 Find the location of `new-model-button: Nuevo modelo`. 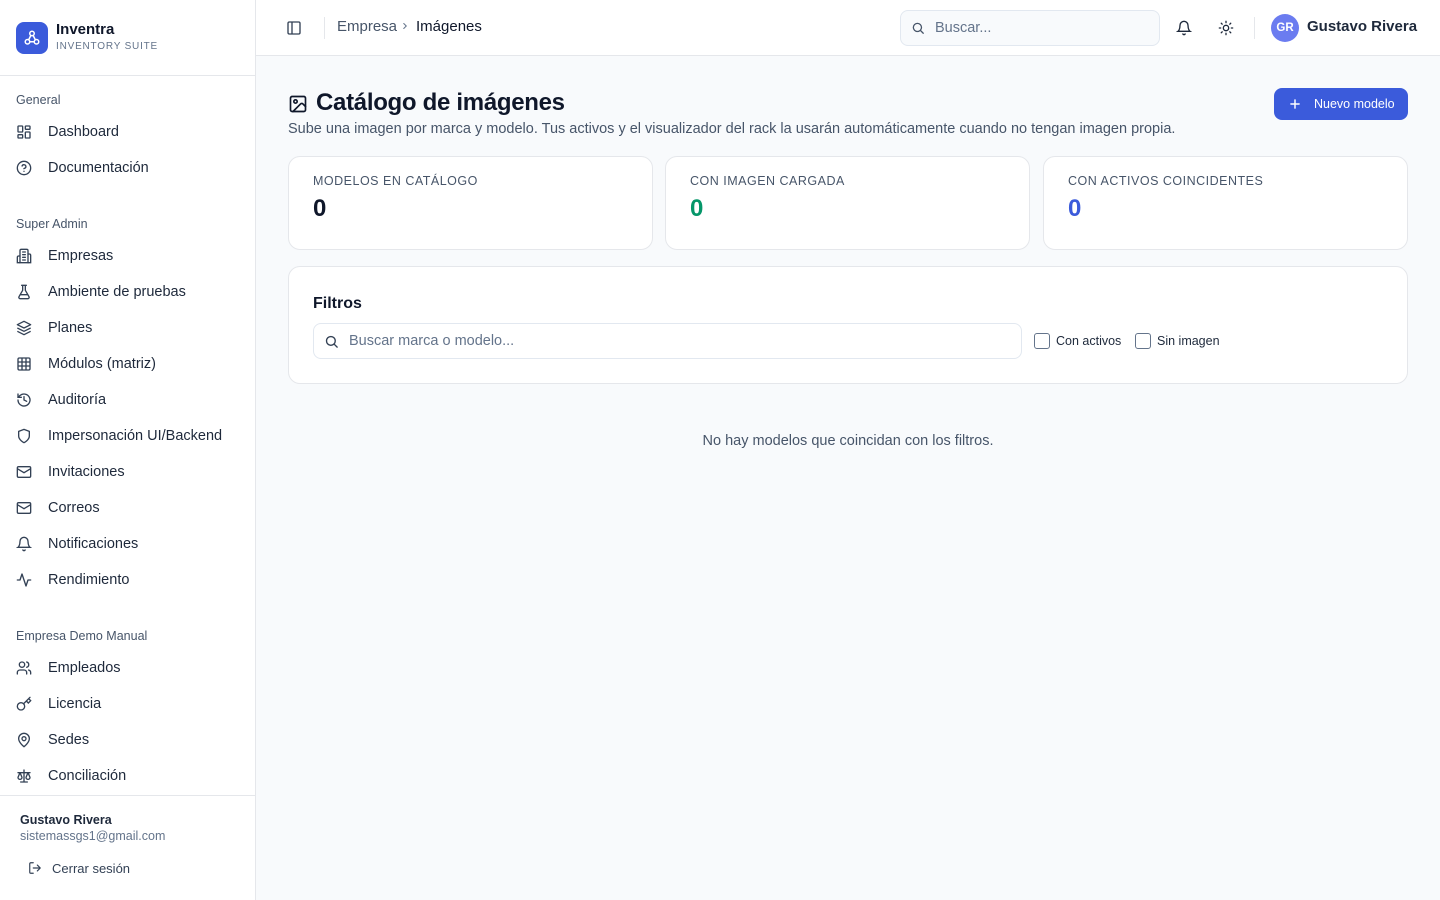

new-model-button: Nuevo modelo is located at coordinates (1341, 104).